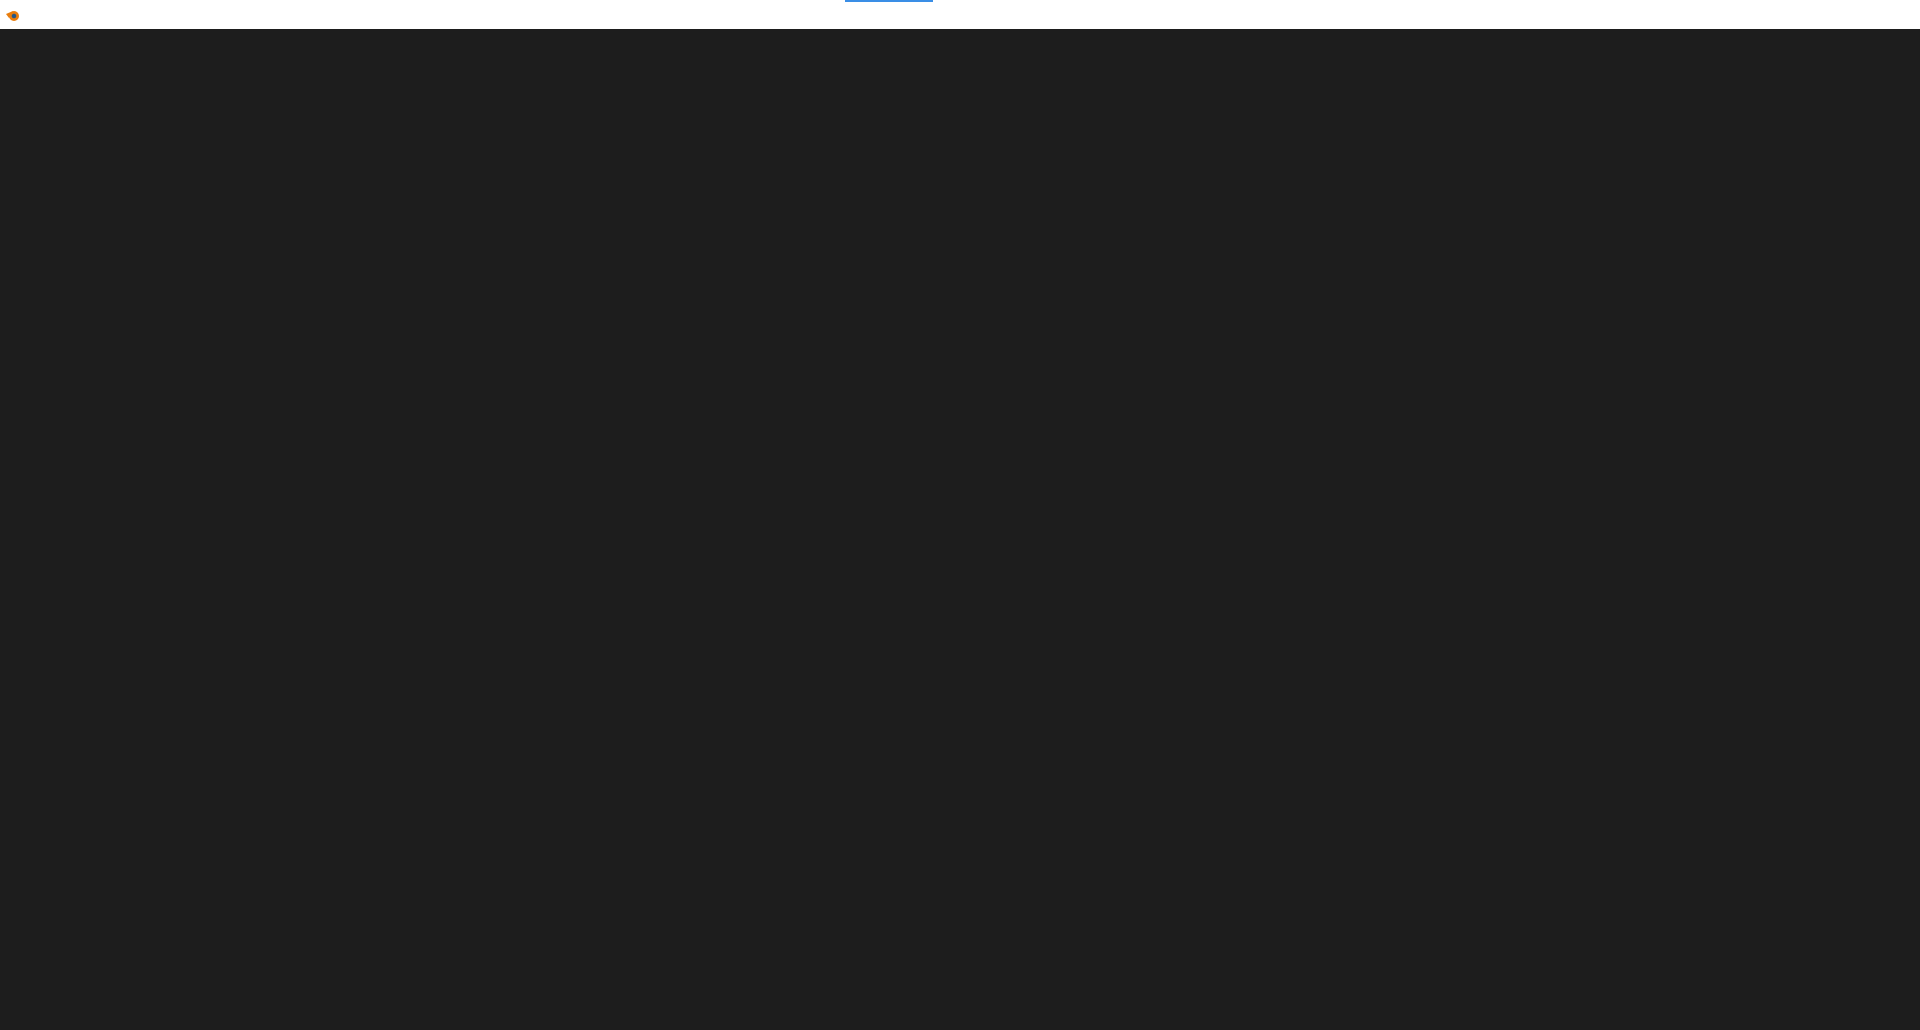 The height and width of the screenshot is (1030, 1920). Describe the element at coordinates (1824, 14) in the screenshot. I see `minimize-button` at that location.